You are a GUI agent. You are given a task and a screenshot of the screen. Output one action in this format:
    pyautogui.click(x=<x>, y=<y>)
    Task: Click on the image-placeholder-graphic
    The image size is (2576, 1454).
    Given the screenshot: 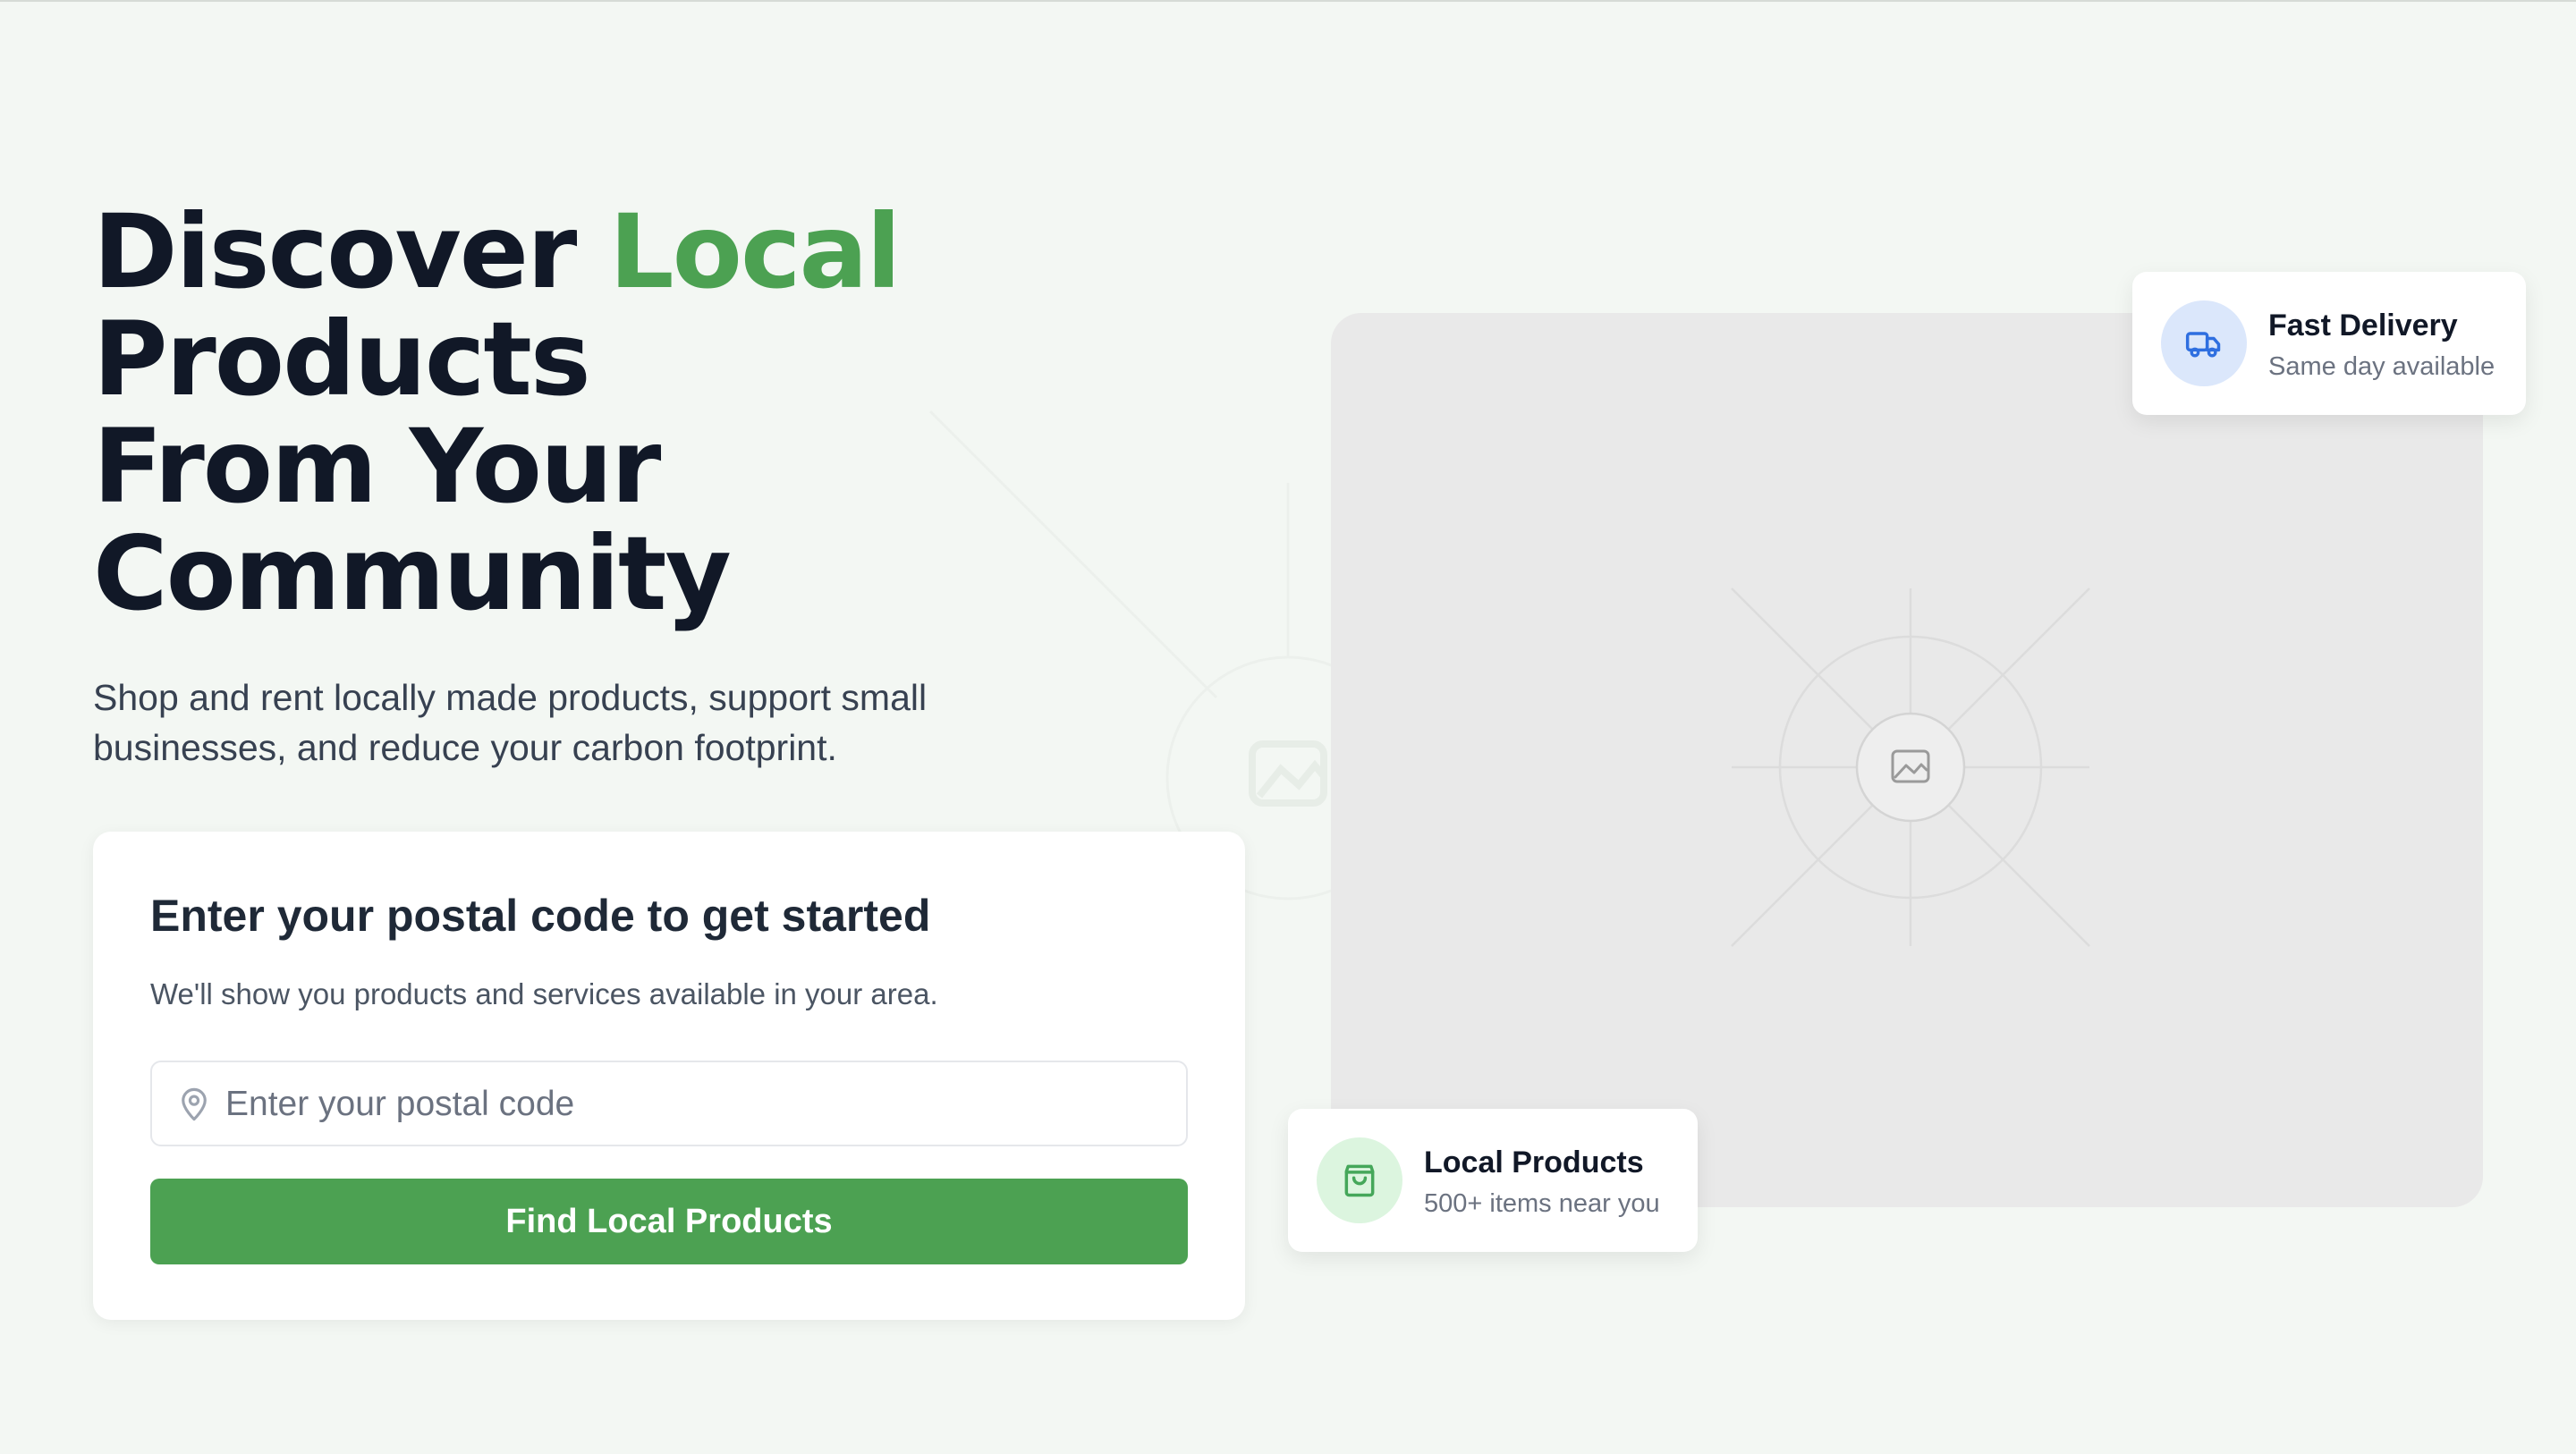 What is the action you would take?
    pyautogui.click(x=1910, y=768)
    